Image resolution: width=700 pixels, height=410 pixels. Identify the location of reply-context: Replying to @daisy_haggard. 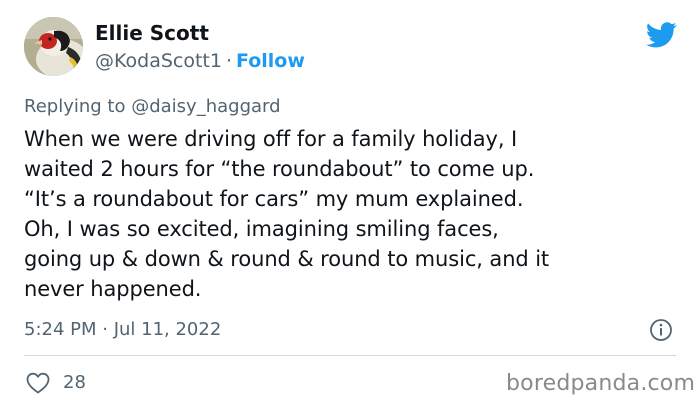
(152, 106).